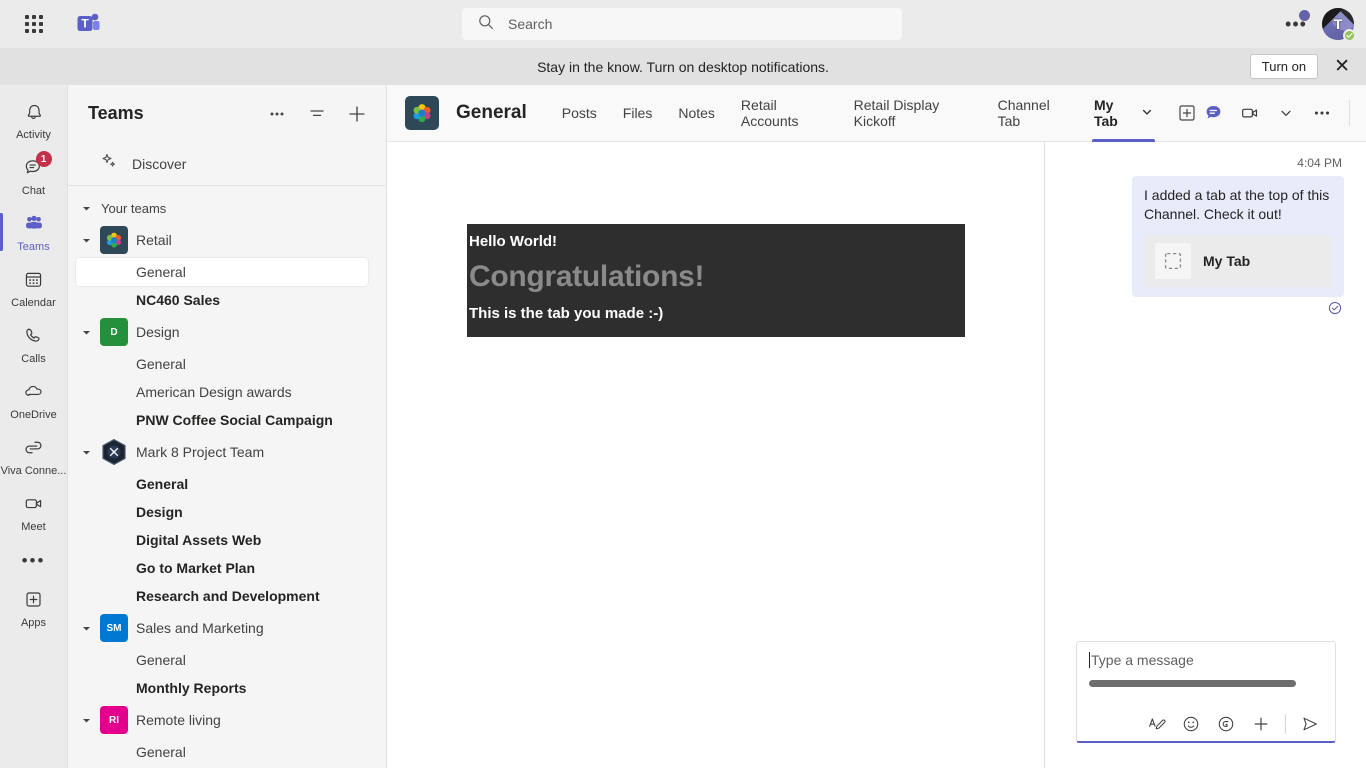 This screenshot has height=768, width=1366. What do you see at coordinates (1187, 113) in the screenshot?
I see `add-tab-icon` at bounding box center [1187, 113].